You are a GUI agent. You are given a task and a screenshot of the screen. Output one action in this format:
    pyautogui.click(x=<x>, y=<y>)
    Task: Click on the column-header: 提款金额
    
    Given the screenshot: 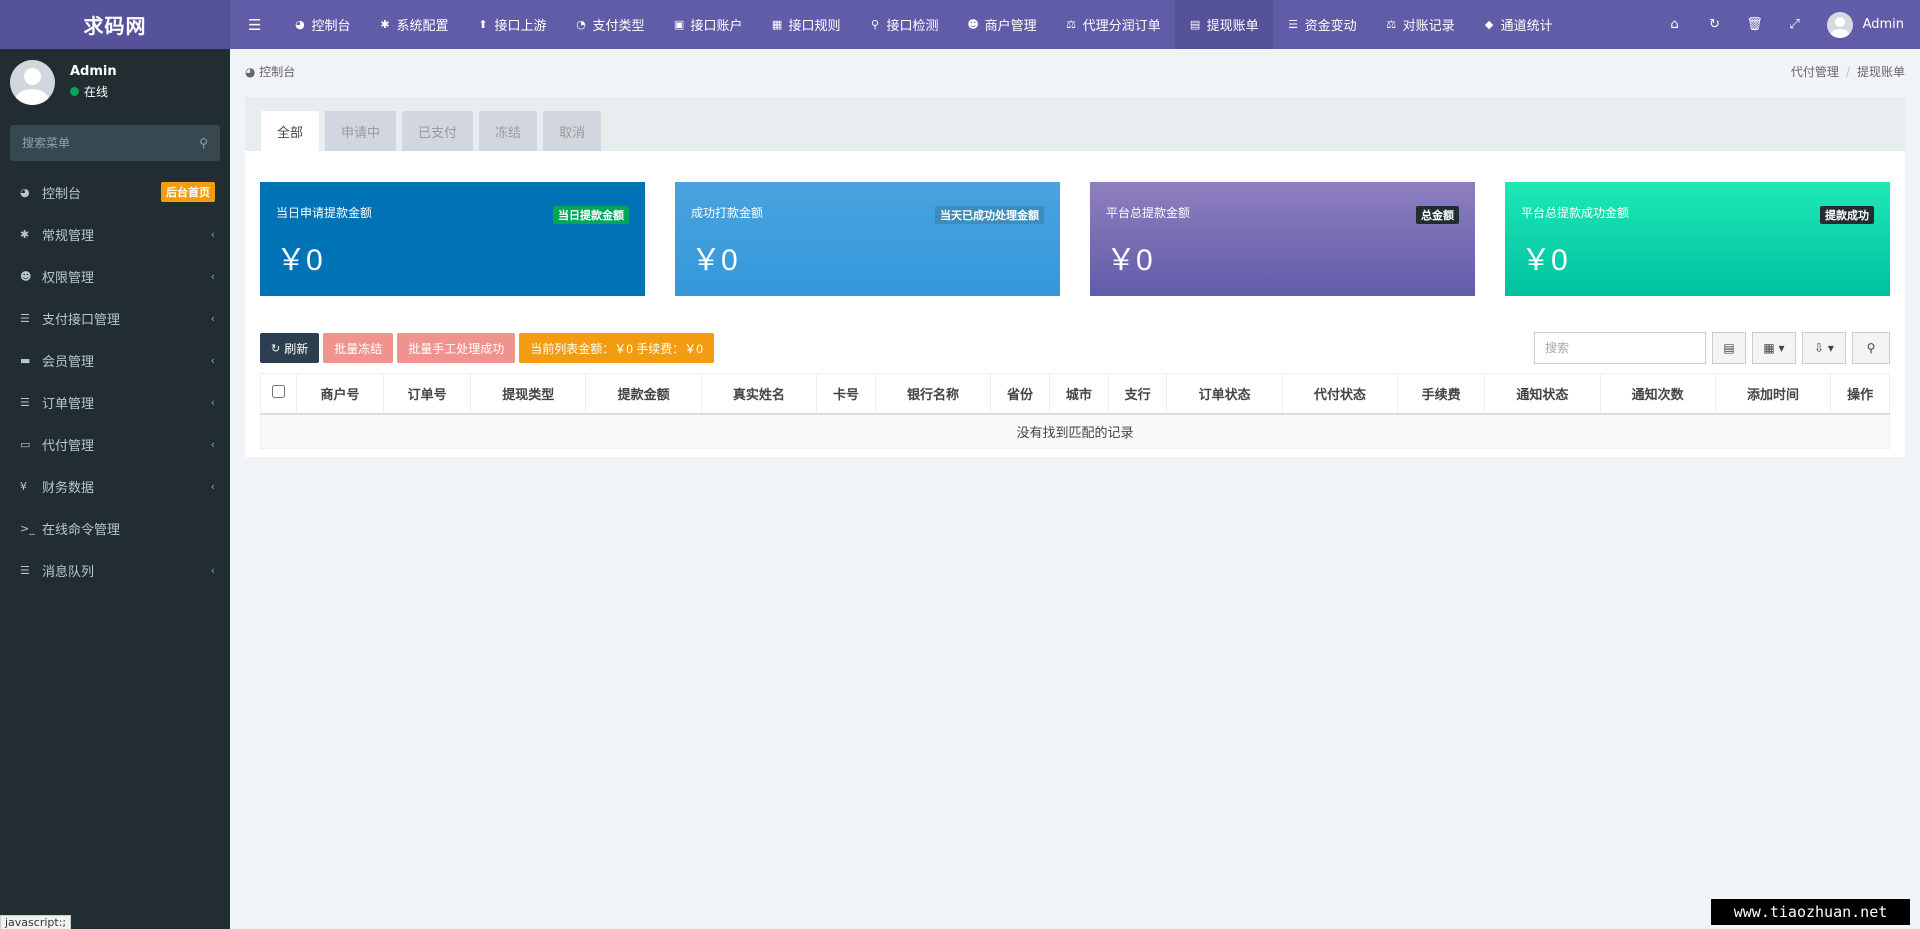 What is the action you would take?
    pyautogui.click(x=643, y=394)
    